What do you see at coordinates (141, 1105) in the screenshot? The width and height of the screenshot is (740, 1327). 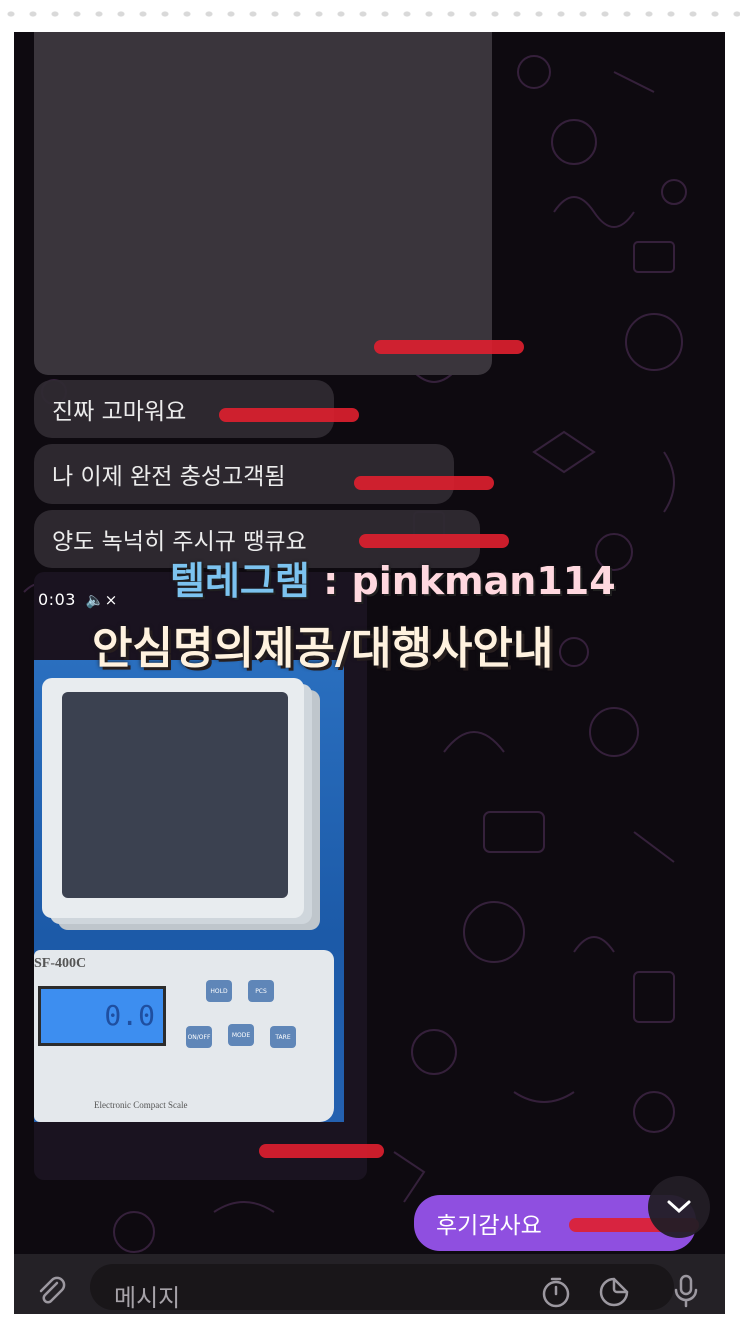 I see `scale-brand-label: Electronic Compact Scale` at bounding box center [141, 1105].